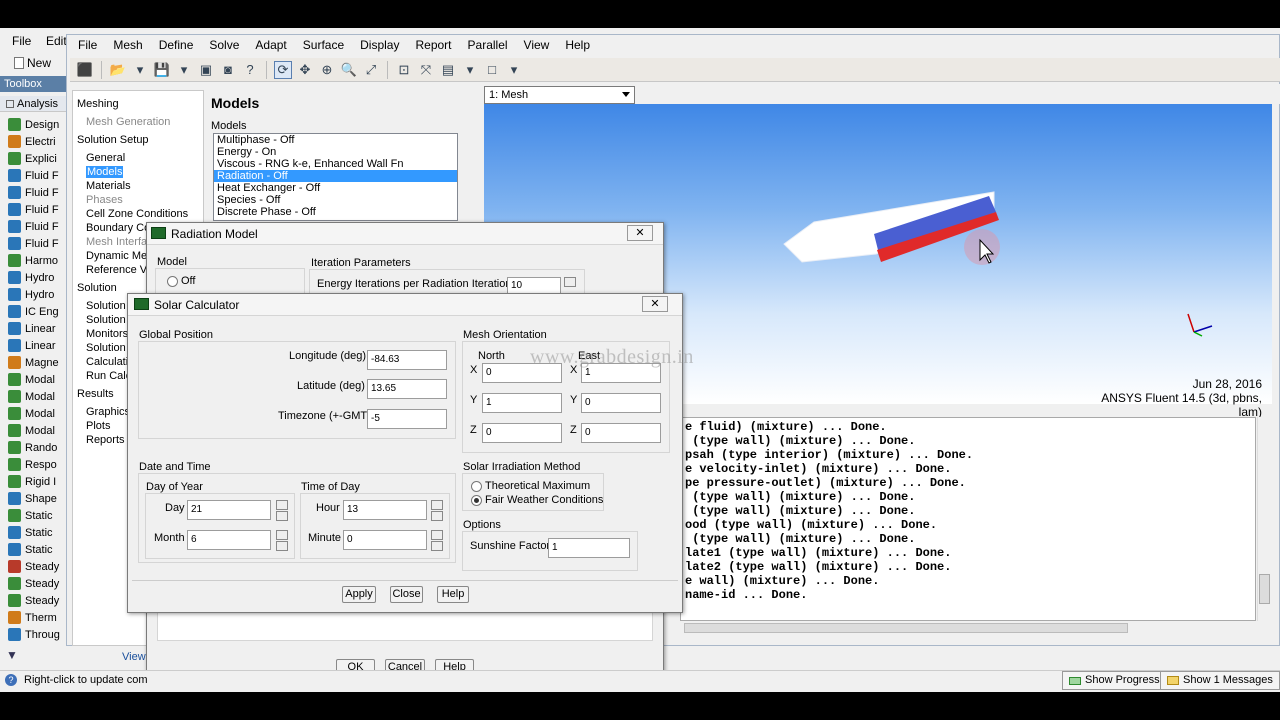  Describe the element at coordinates (385, 510) in the screenshot. I see `hour-input: 13` at that location.